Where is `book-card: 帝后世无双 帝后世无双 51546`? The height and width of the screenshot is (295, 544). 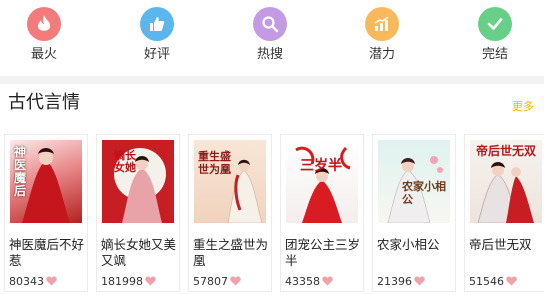 book-card: 帝后世无双 帝后世无双 51546 is located at coordinates (504, 213).